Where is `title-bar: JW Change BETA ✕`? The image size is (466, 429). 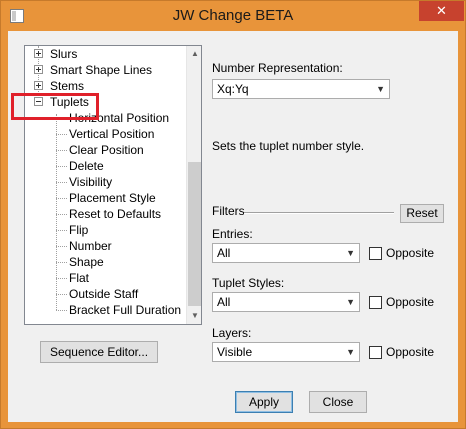 title-bar: JW Change BETA ✕ is located at coordinates (233, 16).